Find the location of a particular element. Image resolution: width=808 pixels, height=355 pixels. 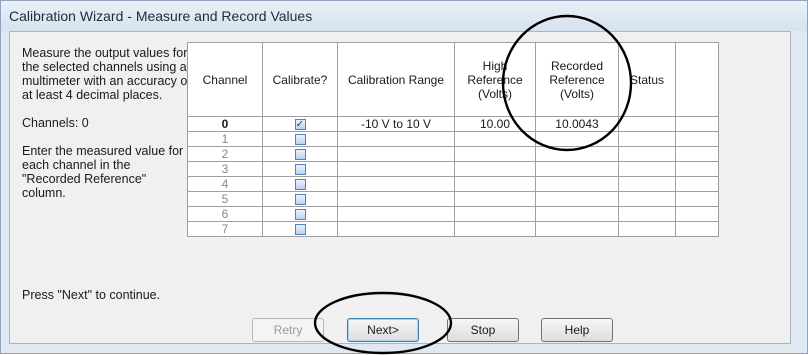

stop-button: Stop is located at coordinates (483, 330).